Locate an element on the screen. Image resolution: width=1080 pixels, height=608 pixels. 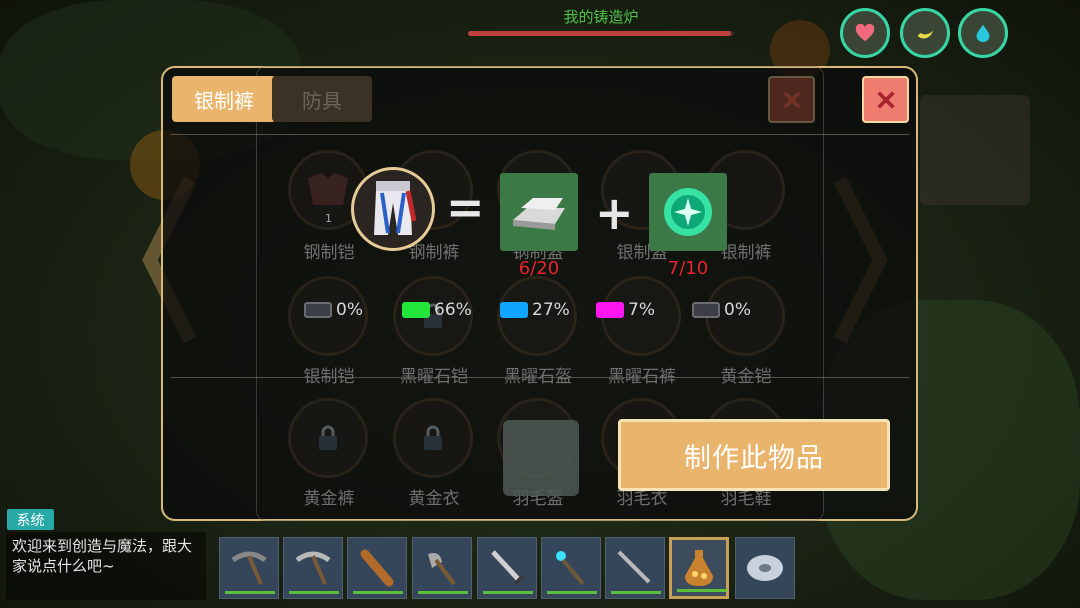
pickaxe-stone-icon is located at coordinates (249, 568).